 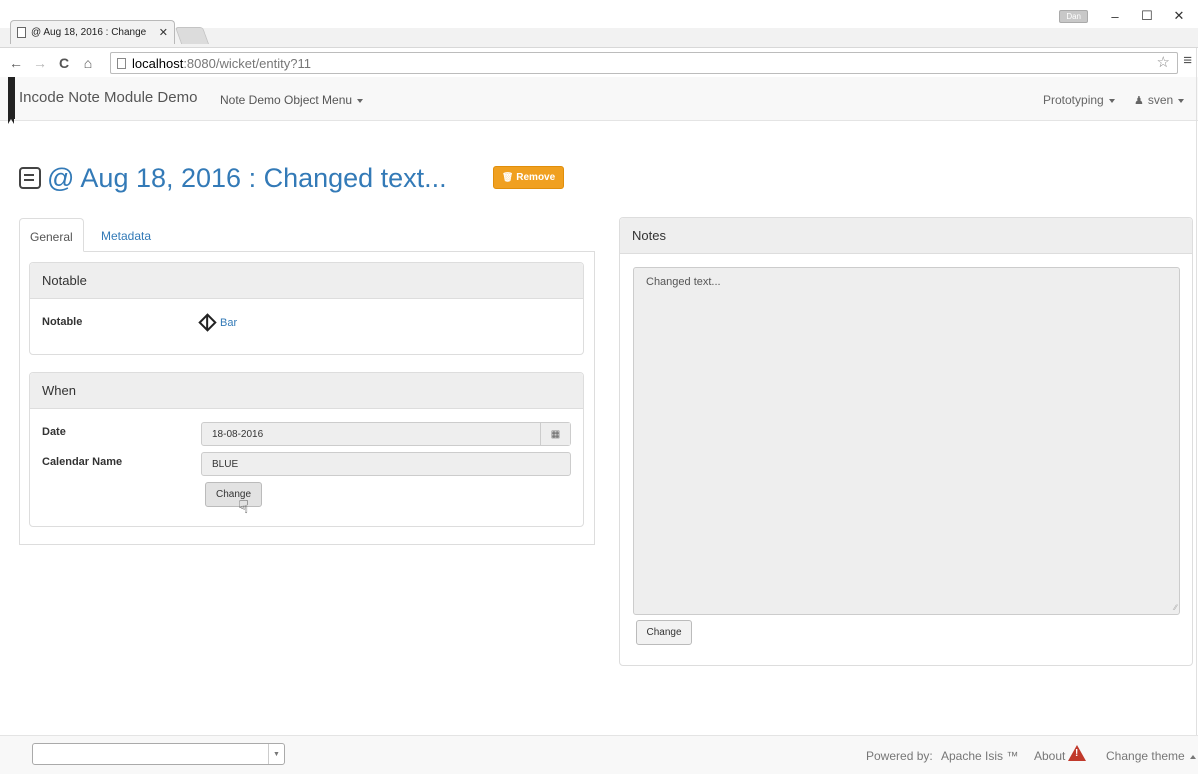 I want to click on address-bar: localhost :8080/wicket/entity?11, so click(x=644, y=63).